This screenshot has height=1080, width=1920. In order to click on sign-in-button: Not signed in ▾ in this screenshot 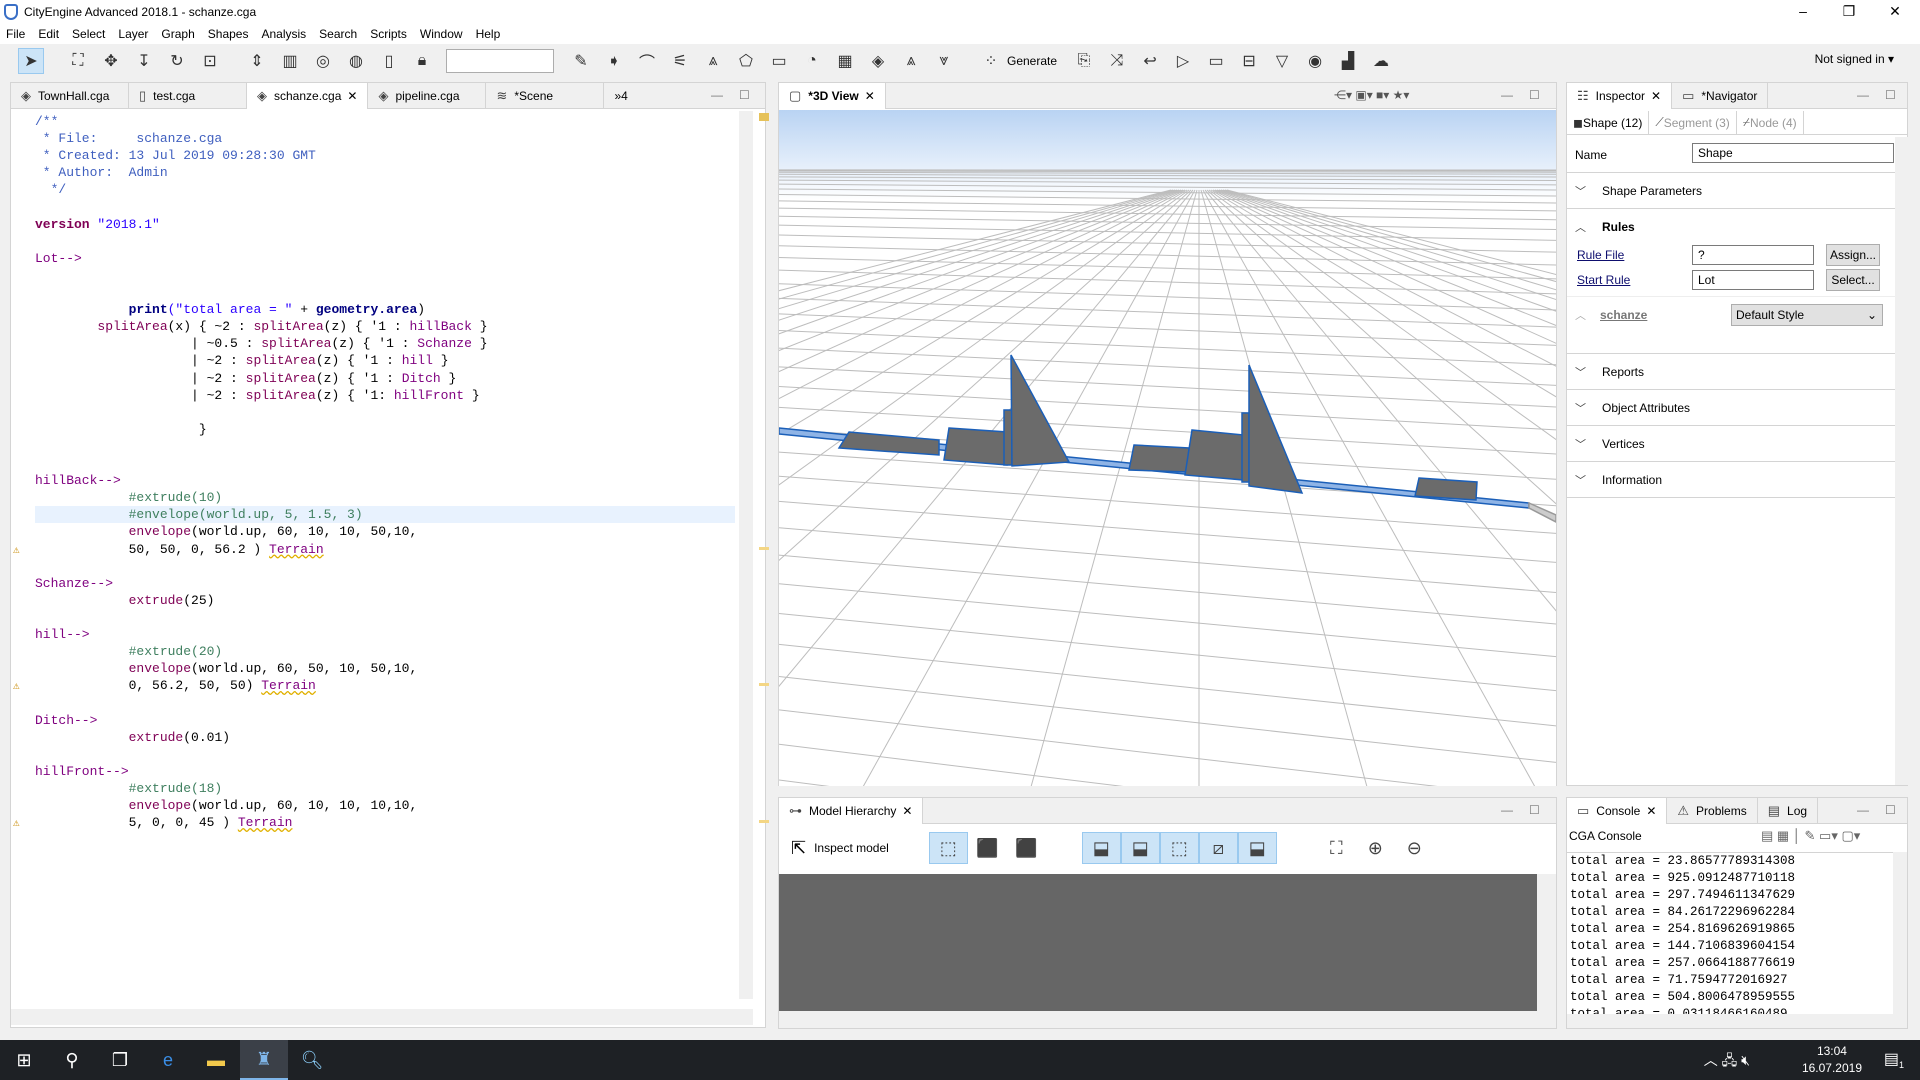, I will do `click(1854, 59)`.